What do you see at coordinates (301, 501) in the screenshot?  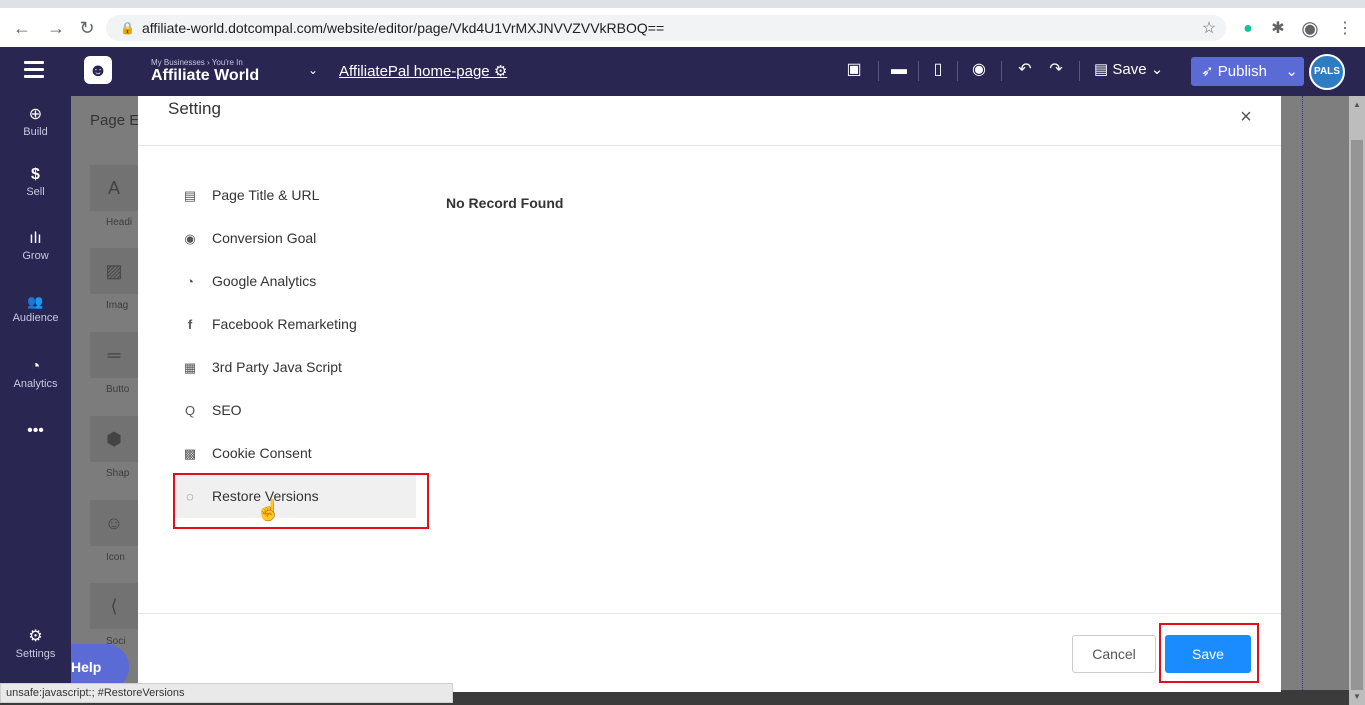 I see `annotation-highlight-restore` at bounding box center [301, 501].